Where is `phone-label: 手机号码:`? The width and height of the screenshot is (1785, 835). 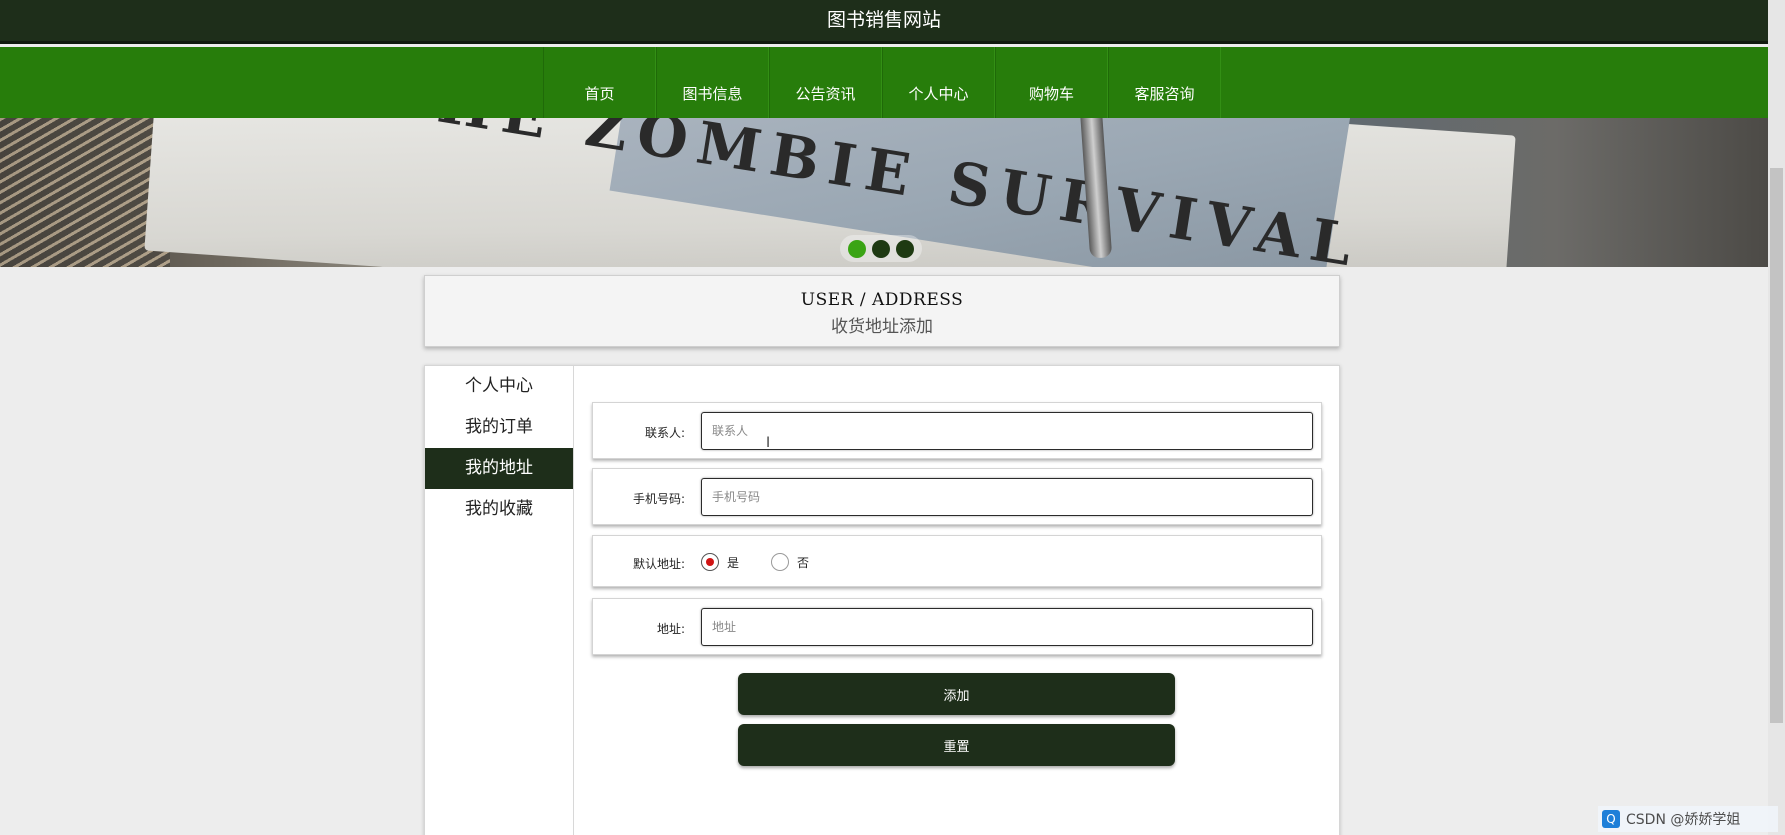 phone-label: 手机号码: is located at coordinates (658, 499).